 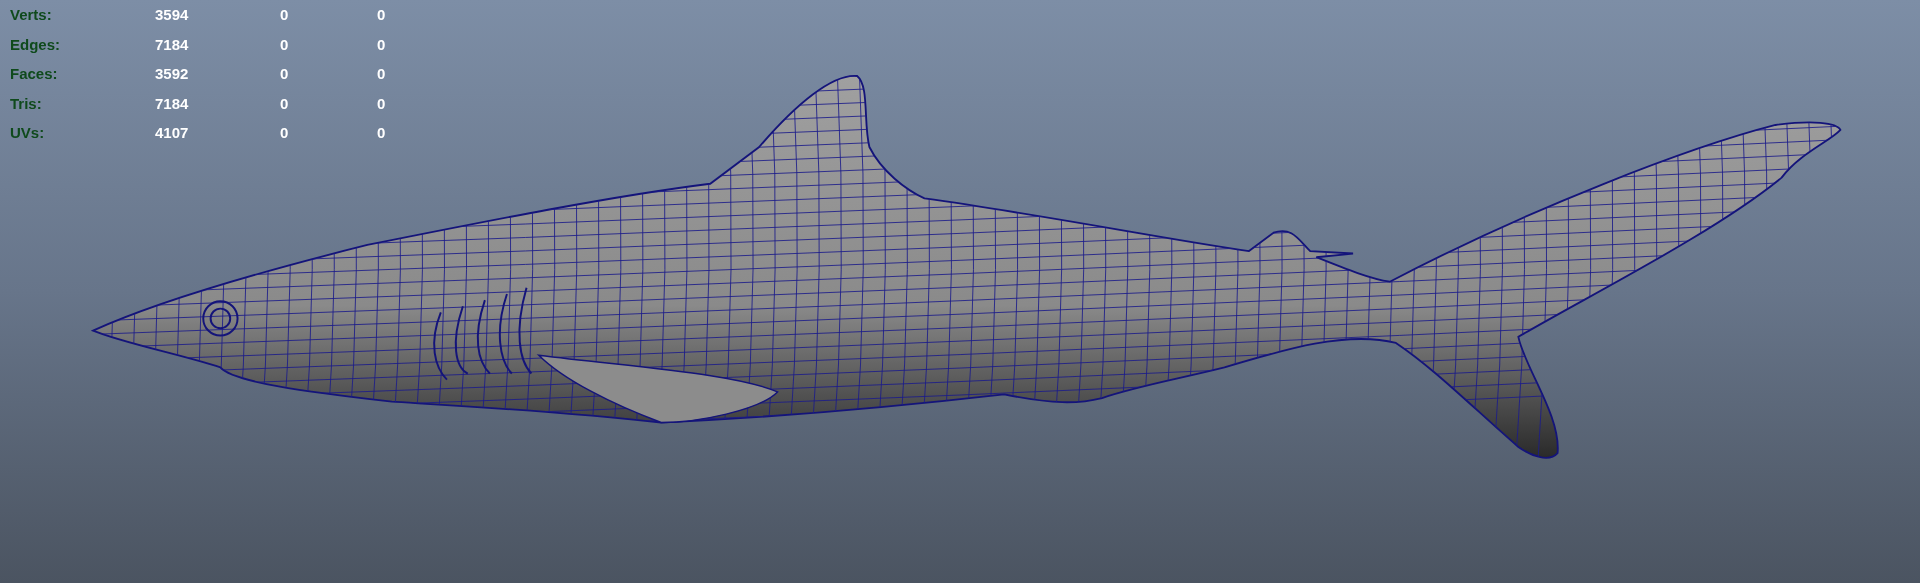 I want to click on stat-label: Edges:, so click(x=35, y=44).